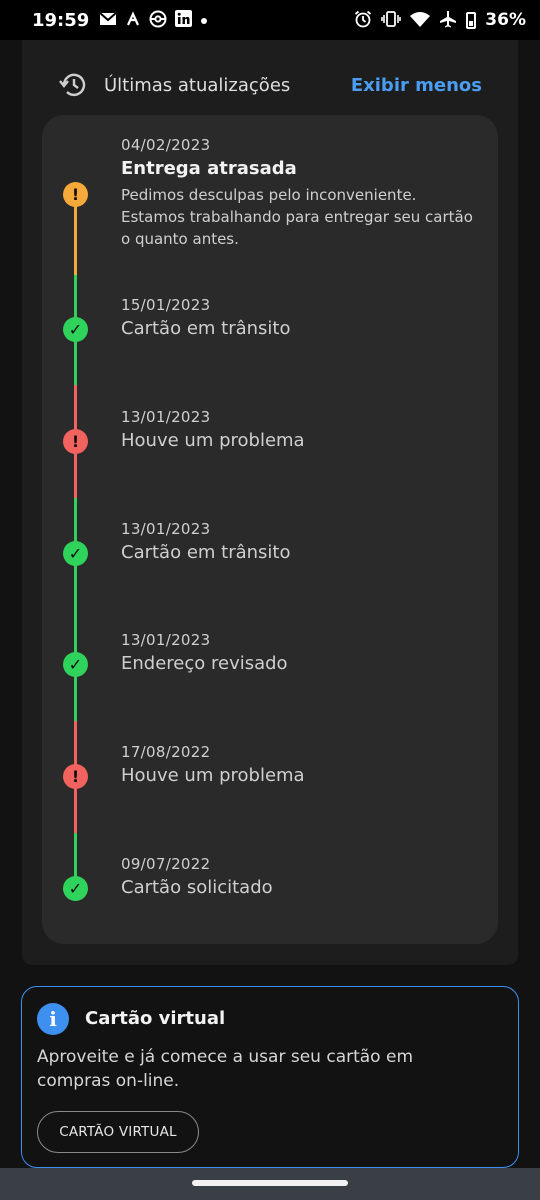  I want to click on vibrate-icon, so click(391, 20).